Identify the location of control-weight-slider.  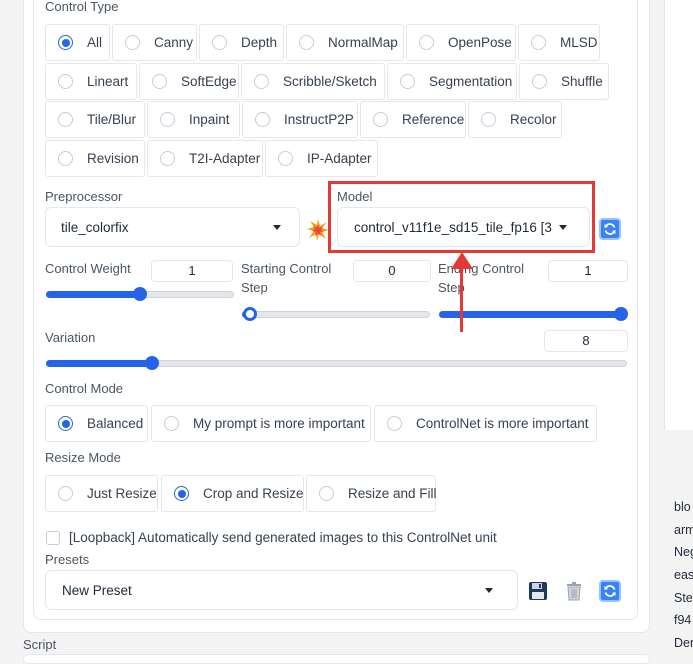
(140, 294).